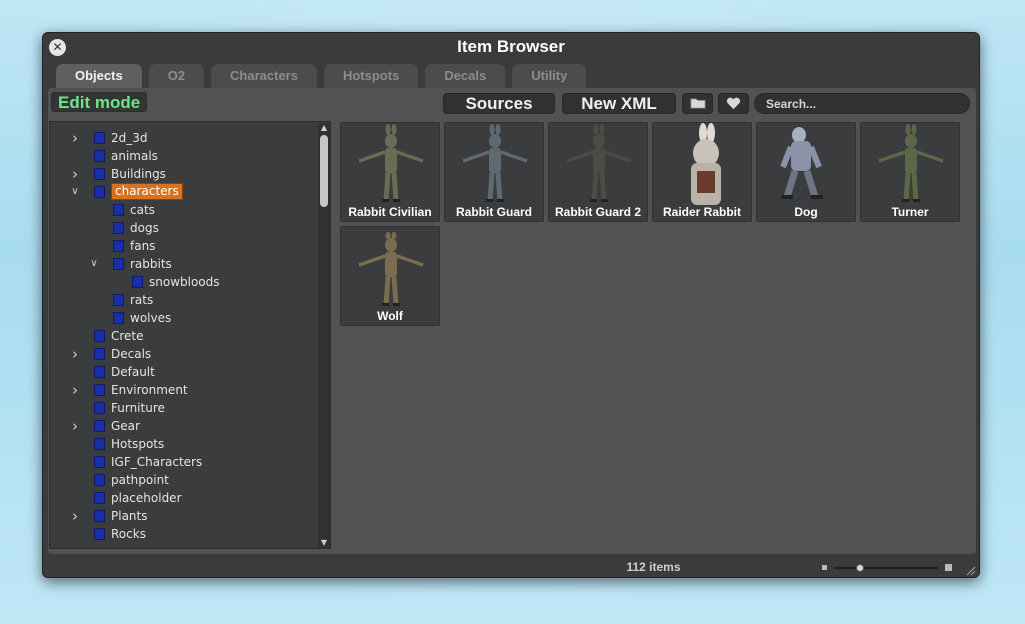 The image size is (1025, 624). I want to click on item-card: Rabbit Guard 2, so click(598, 172).